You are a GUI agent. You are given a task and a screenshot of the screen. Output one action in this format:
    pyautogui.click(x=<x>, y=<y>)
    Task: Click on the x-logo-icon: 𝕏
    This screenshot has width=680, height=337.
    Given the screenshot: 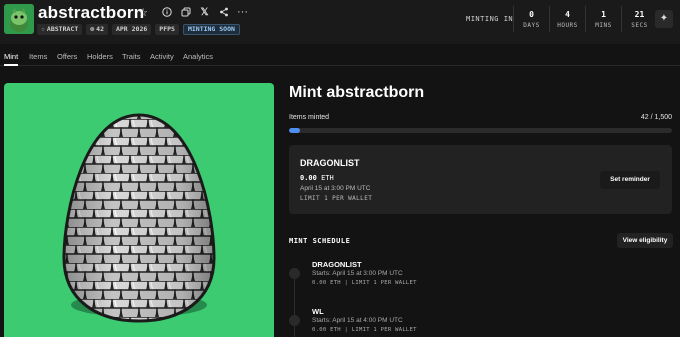 What is the action you would take?
    pyautogui.click(x=204, y=12)
    